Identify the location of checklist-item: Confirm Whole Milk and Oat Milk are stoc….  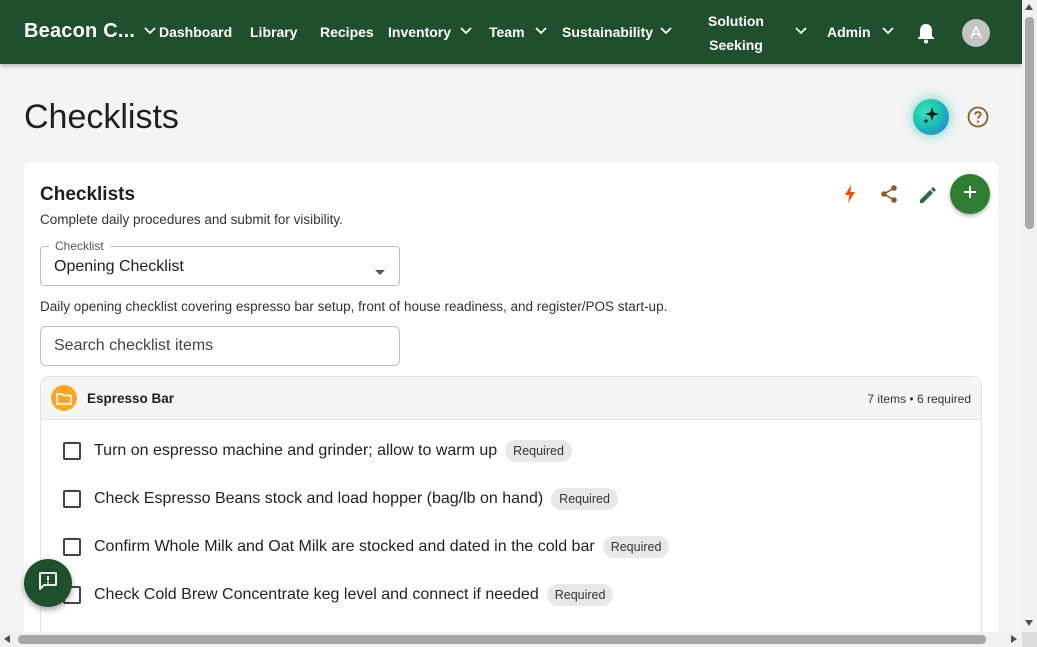
(366, 547).